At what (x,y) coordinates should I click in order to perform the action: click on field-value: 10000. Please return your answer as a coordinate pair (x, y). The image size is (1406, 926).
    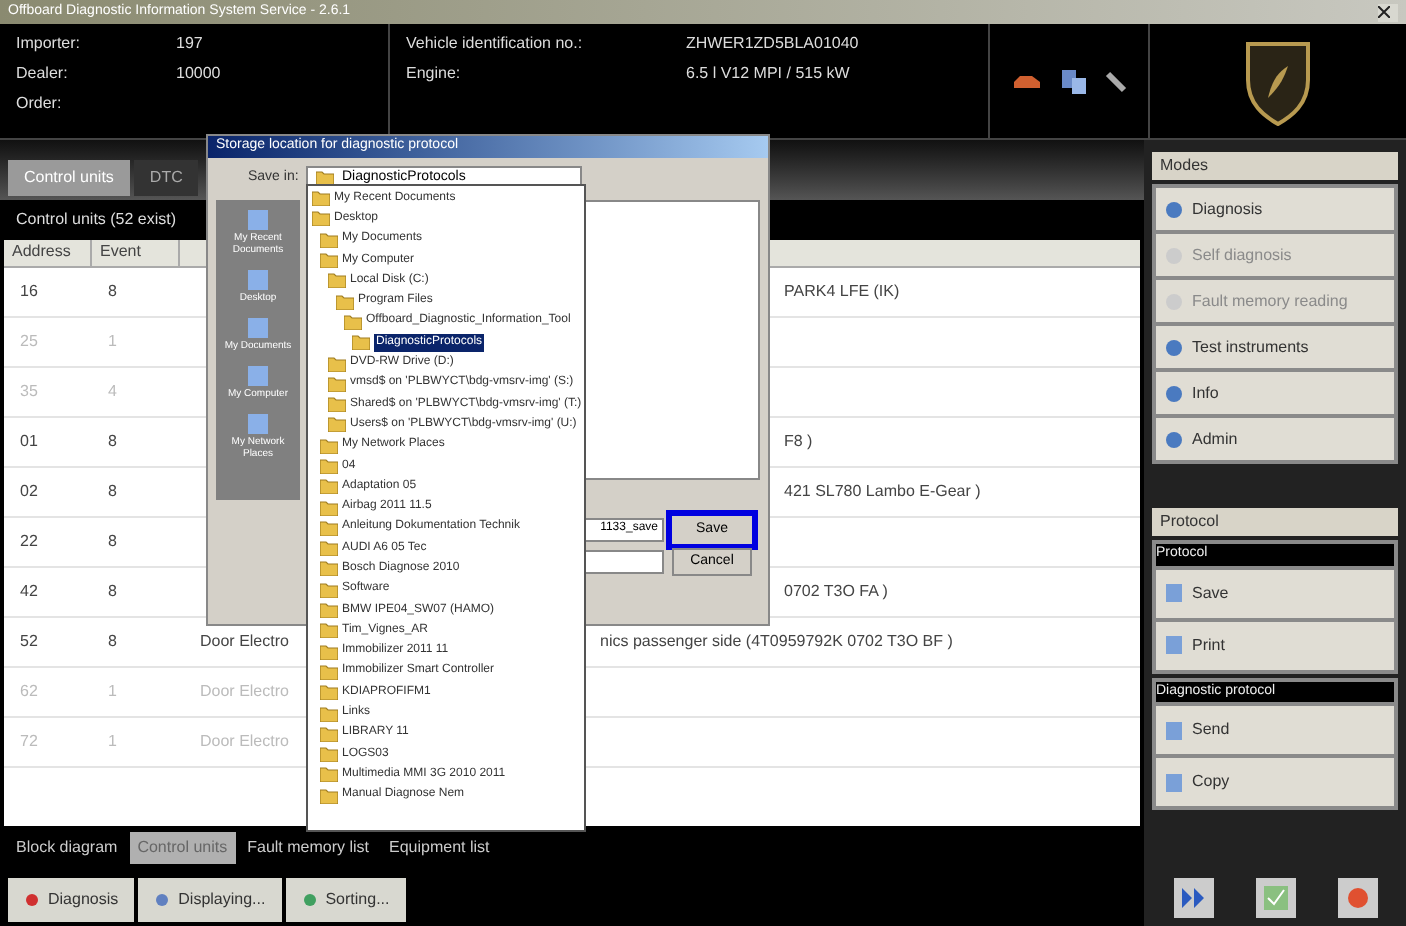
    Looking at the image, I should click on (198, 74).